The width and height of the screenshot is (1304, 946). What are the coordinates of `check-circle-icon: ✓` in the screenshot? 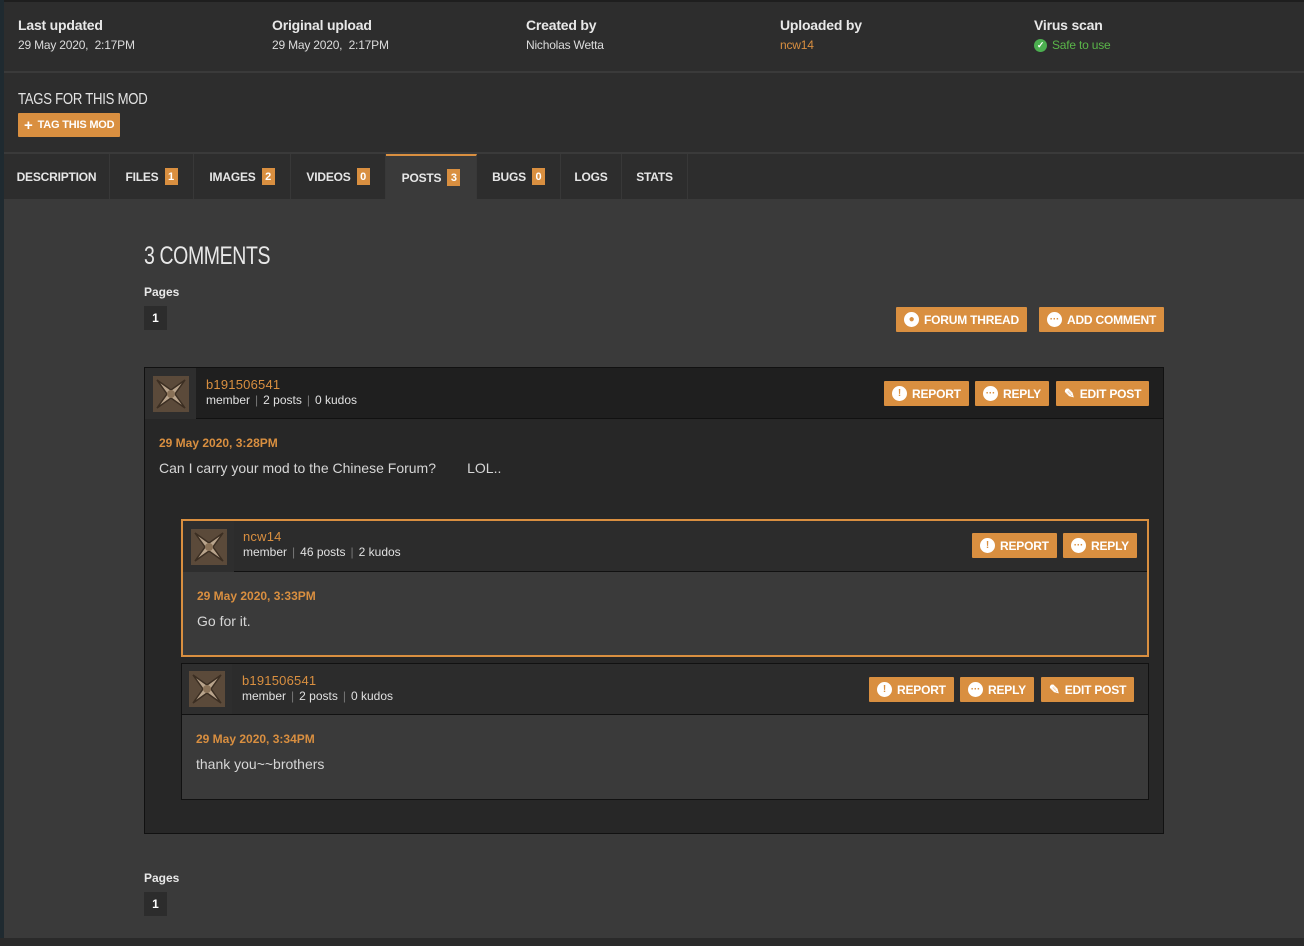 It's located at (1040, 45).